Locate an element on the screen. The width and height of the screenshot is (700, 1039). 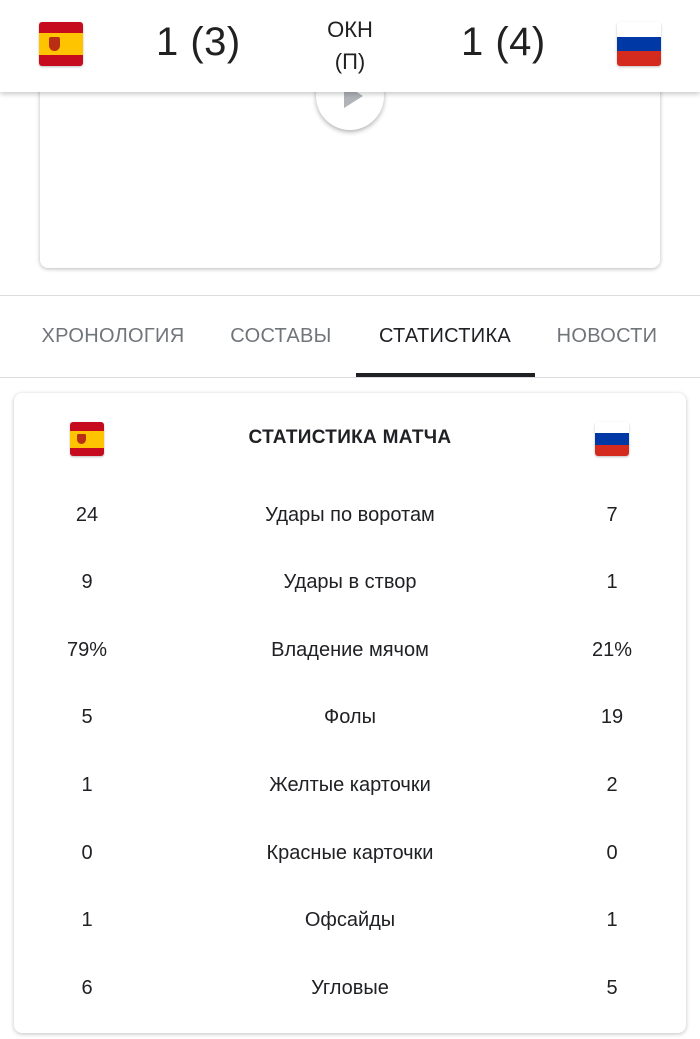
tab-news: НОВОСТИ is located at coordinates (607, 337).